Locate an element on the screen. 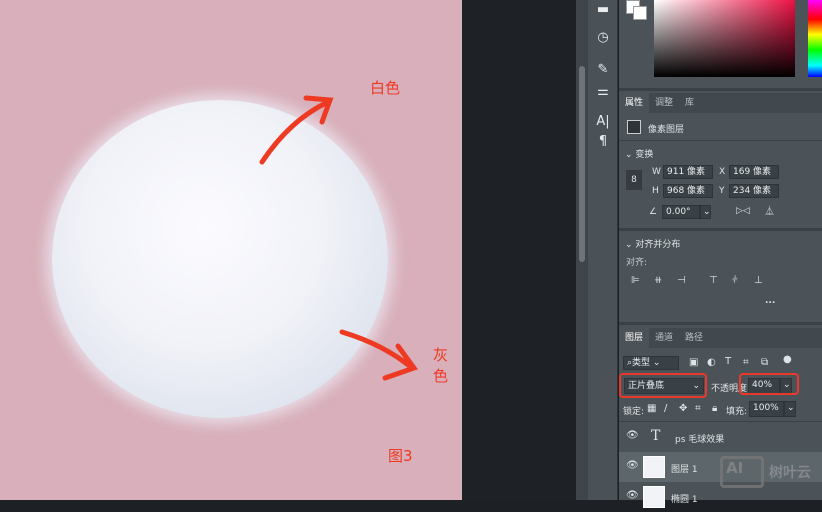 This screenshot has width=822, height=512. lock-paint-icon: / is located at coordinates (665, 408).